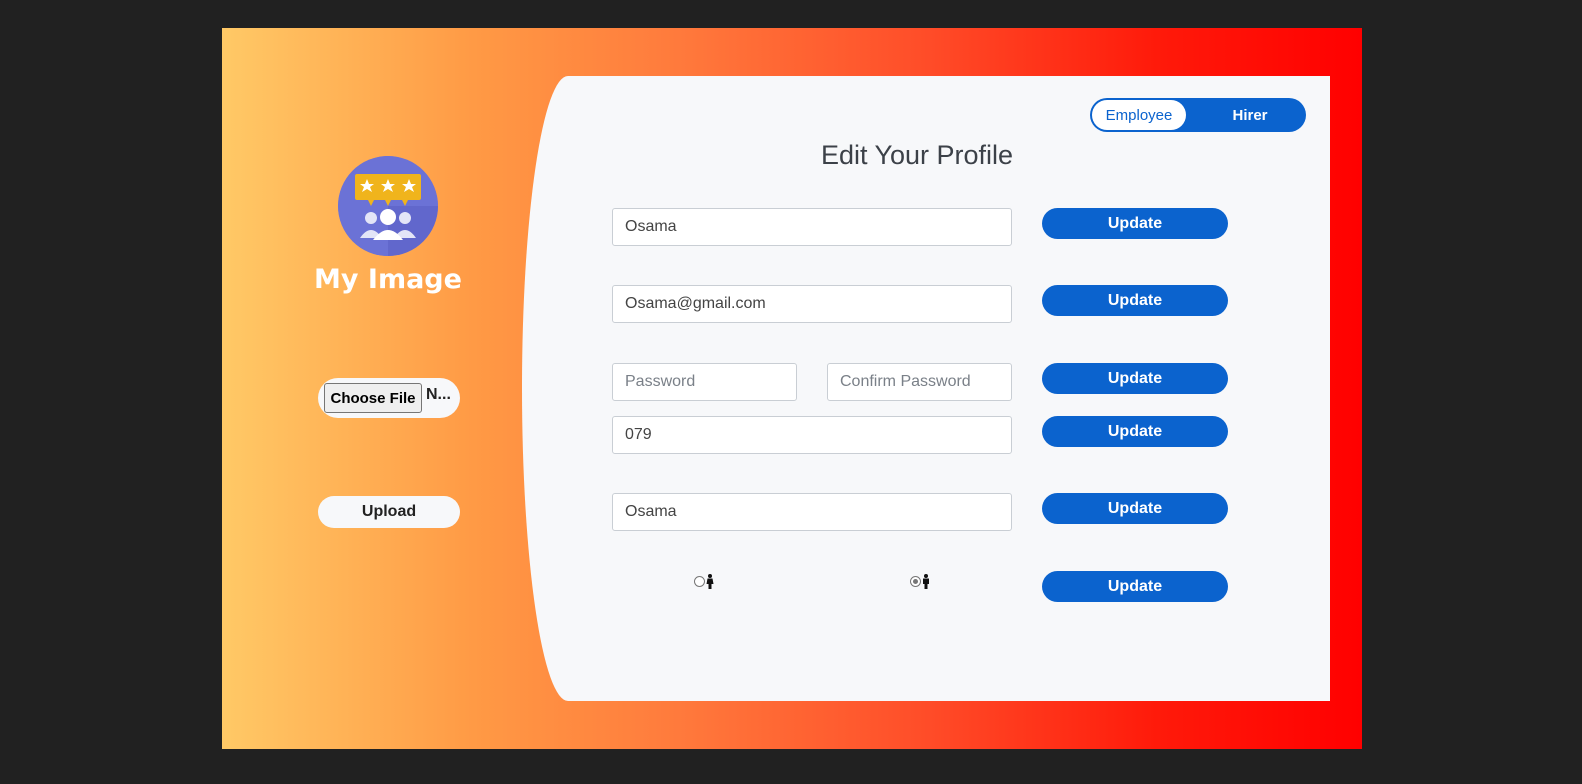 This screenshot has height=784, width=1582. I want to click on page-title: Edit Your Profile, so click(917, 155).